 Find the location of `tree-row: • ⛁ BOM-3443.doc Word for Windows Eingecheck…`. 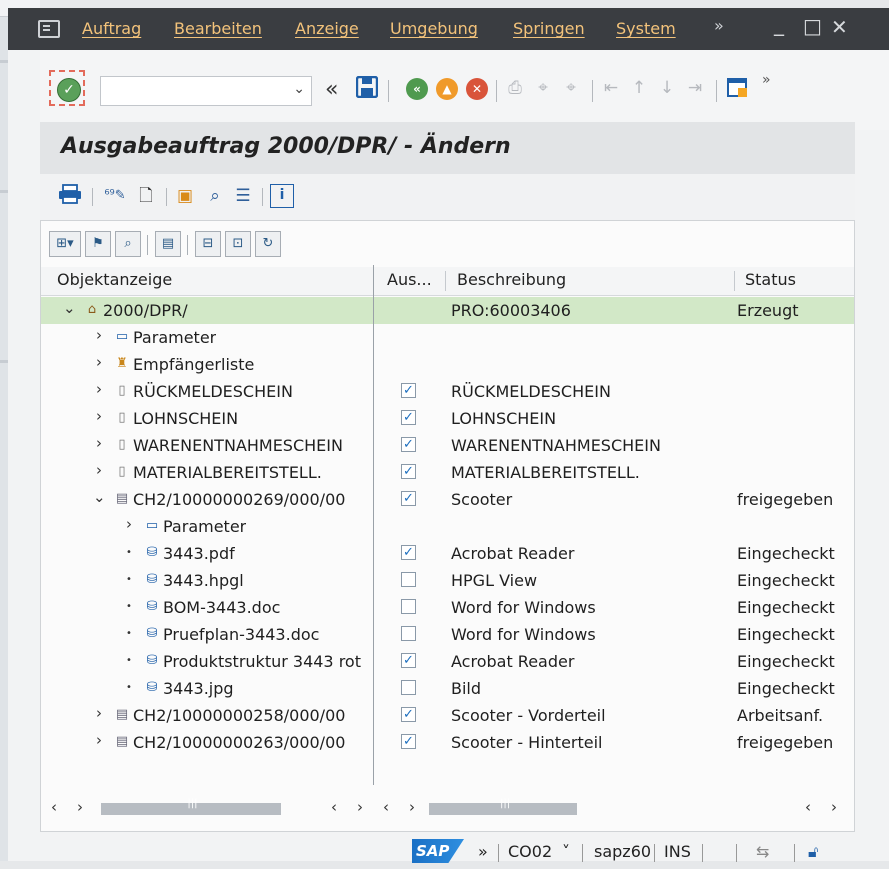

tree-row: • ⛁ BOM-3443.doc Word for Windows Eingecheck… is located at coordinates (447, 607).